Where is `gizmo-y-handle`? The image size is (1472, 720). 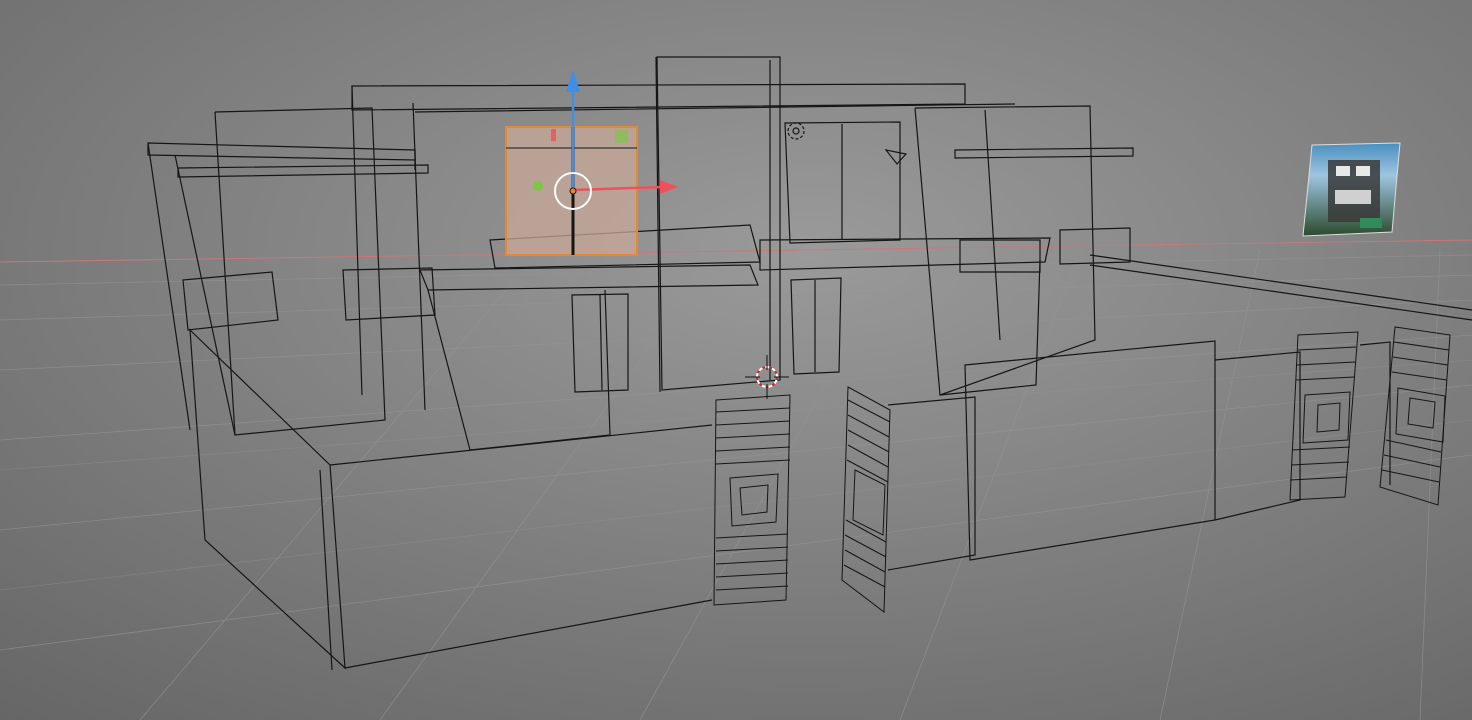
gizmo-y-handle is located at coordinates (538, 186).